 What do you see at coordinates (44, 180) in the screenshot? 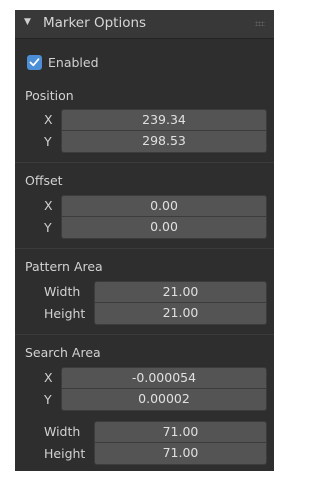
I see `offset-label: Offset` at bounding box center [44, 180].